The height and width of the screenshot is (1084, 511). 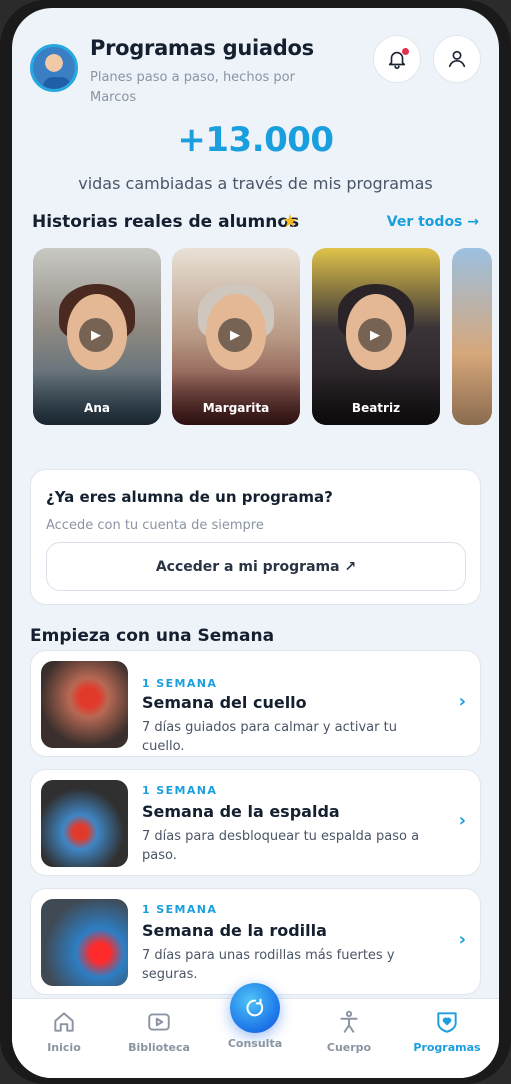 What do you see at coordinates (447, 1022) in the screenshot?
I see `shield-heart-icon` at bounding box center [447, 1022].